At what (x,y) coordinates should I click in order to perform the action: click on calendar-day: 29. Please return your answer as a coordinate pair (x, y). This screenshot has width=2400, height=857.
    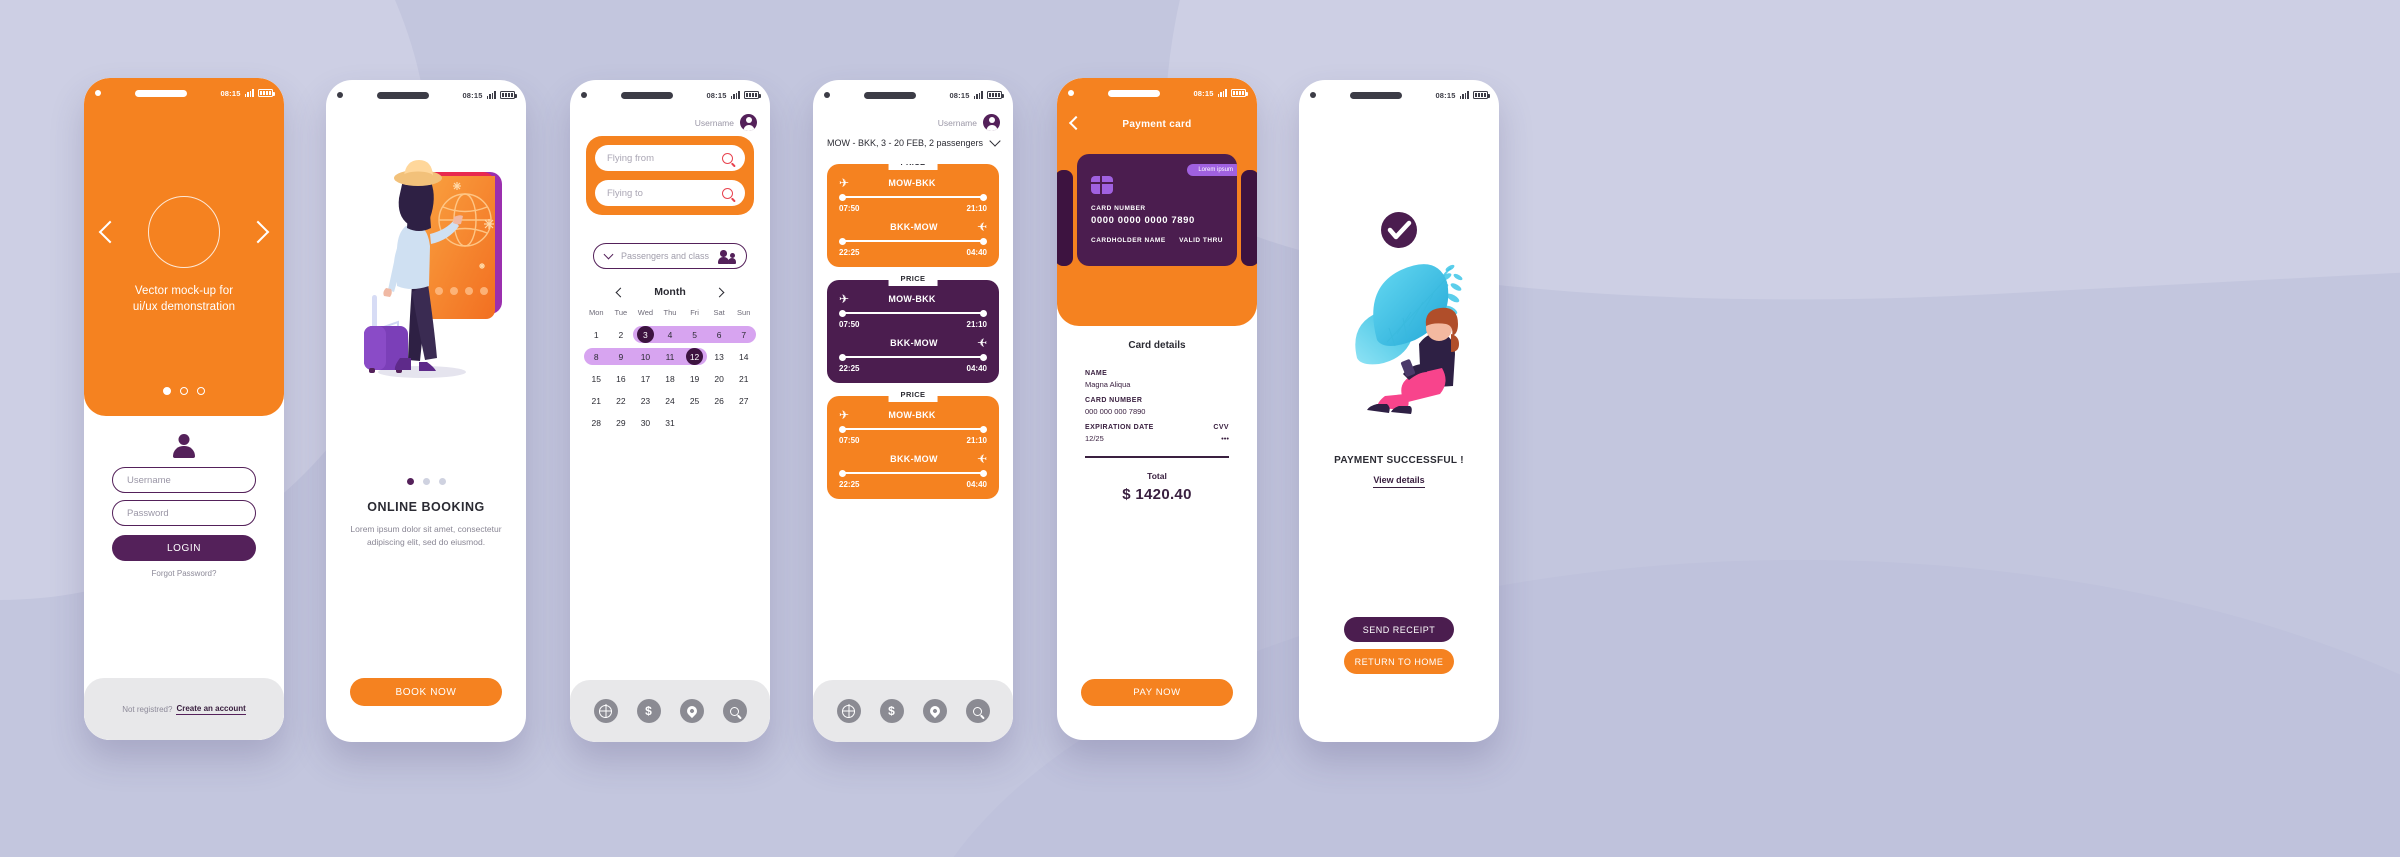
    Looking at the image, I should click on (621, 422).